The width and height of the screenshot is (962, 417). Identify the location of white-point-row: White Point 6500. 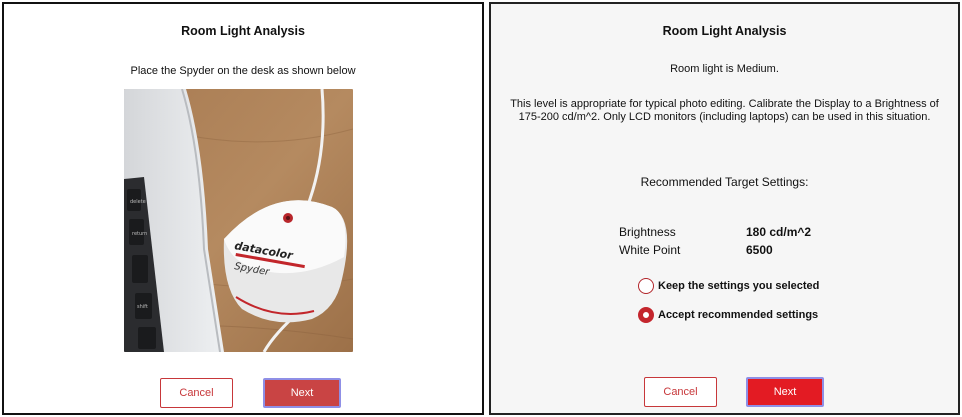
(739, 250).